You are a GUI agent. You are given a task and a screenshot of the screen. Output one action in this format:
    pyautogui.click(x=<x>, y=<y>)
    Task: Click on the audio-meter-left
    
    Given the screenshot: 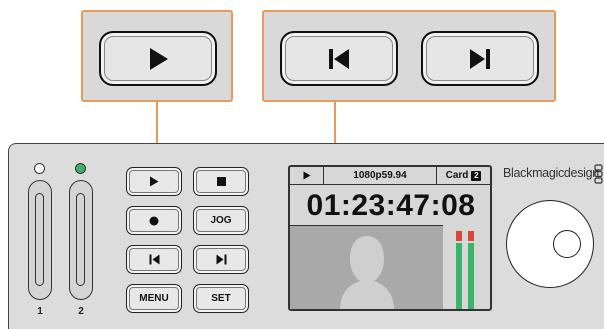 What is the action you would take?
    pyautogui.click(x=459, y=270)
    